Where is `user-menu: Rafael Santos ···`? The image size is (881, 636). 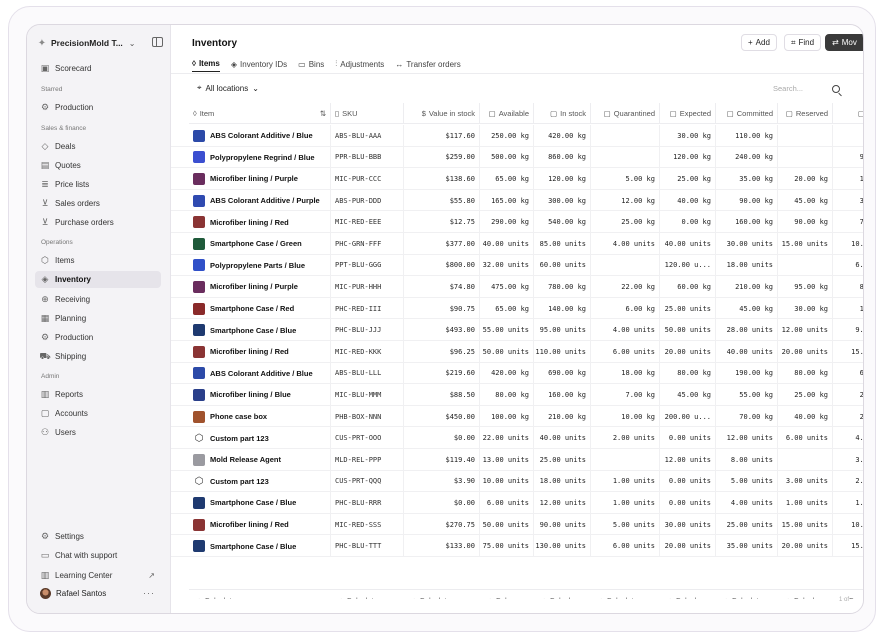
user-menu: Rafael Santos ··· is located at coordinates (98, 593).